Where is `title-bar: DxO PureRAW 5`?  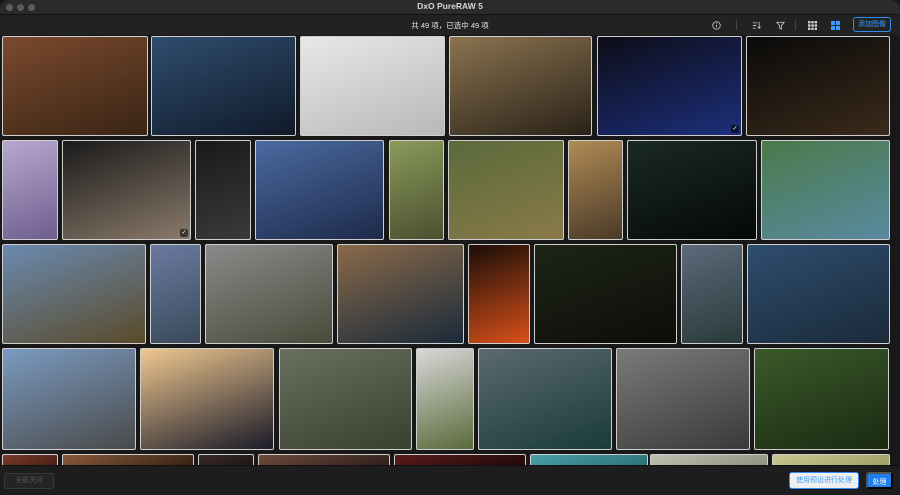
title-bar: DxO PureRAW 5 is located at coordinates (450, 7).